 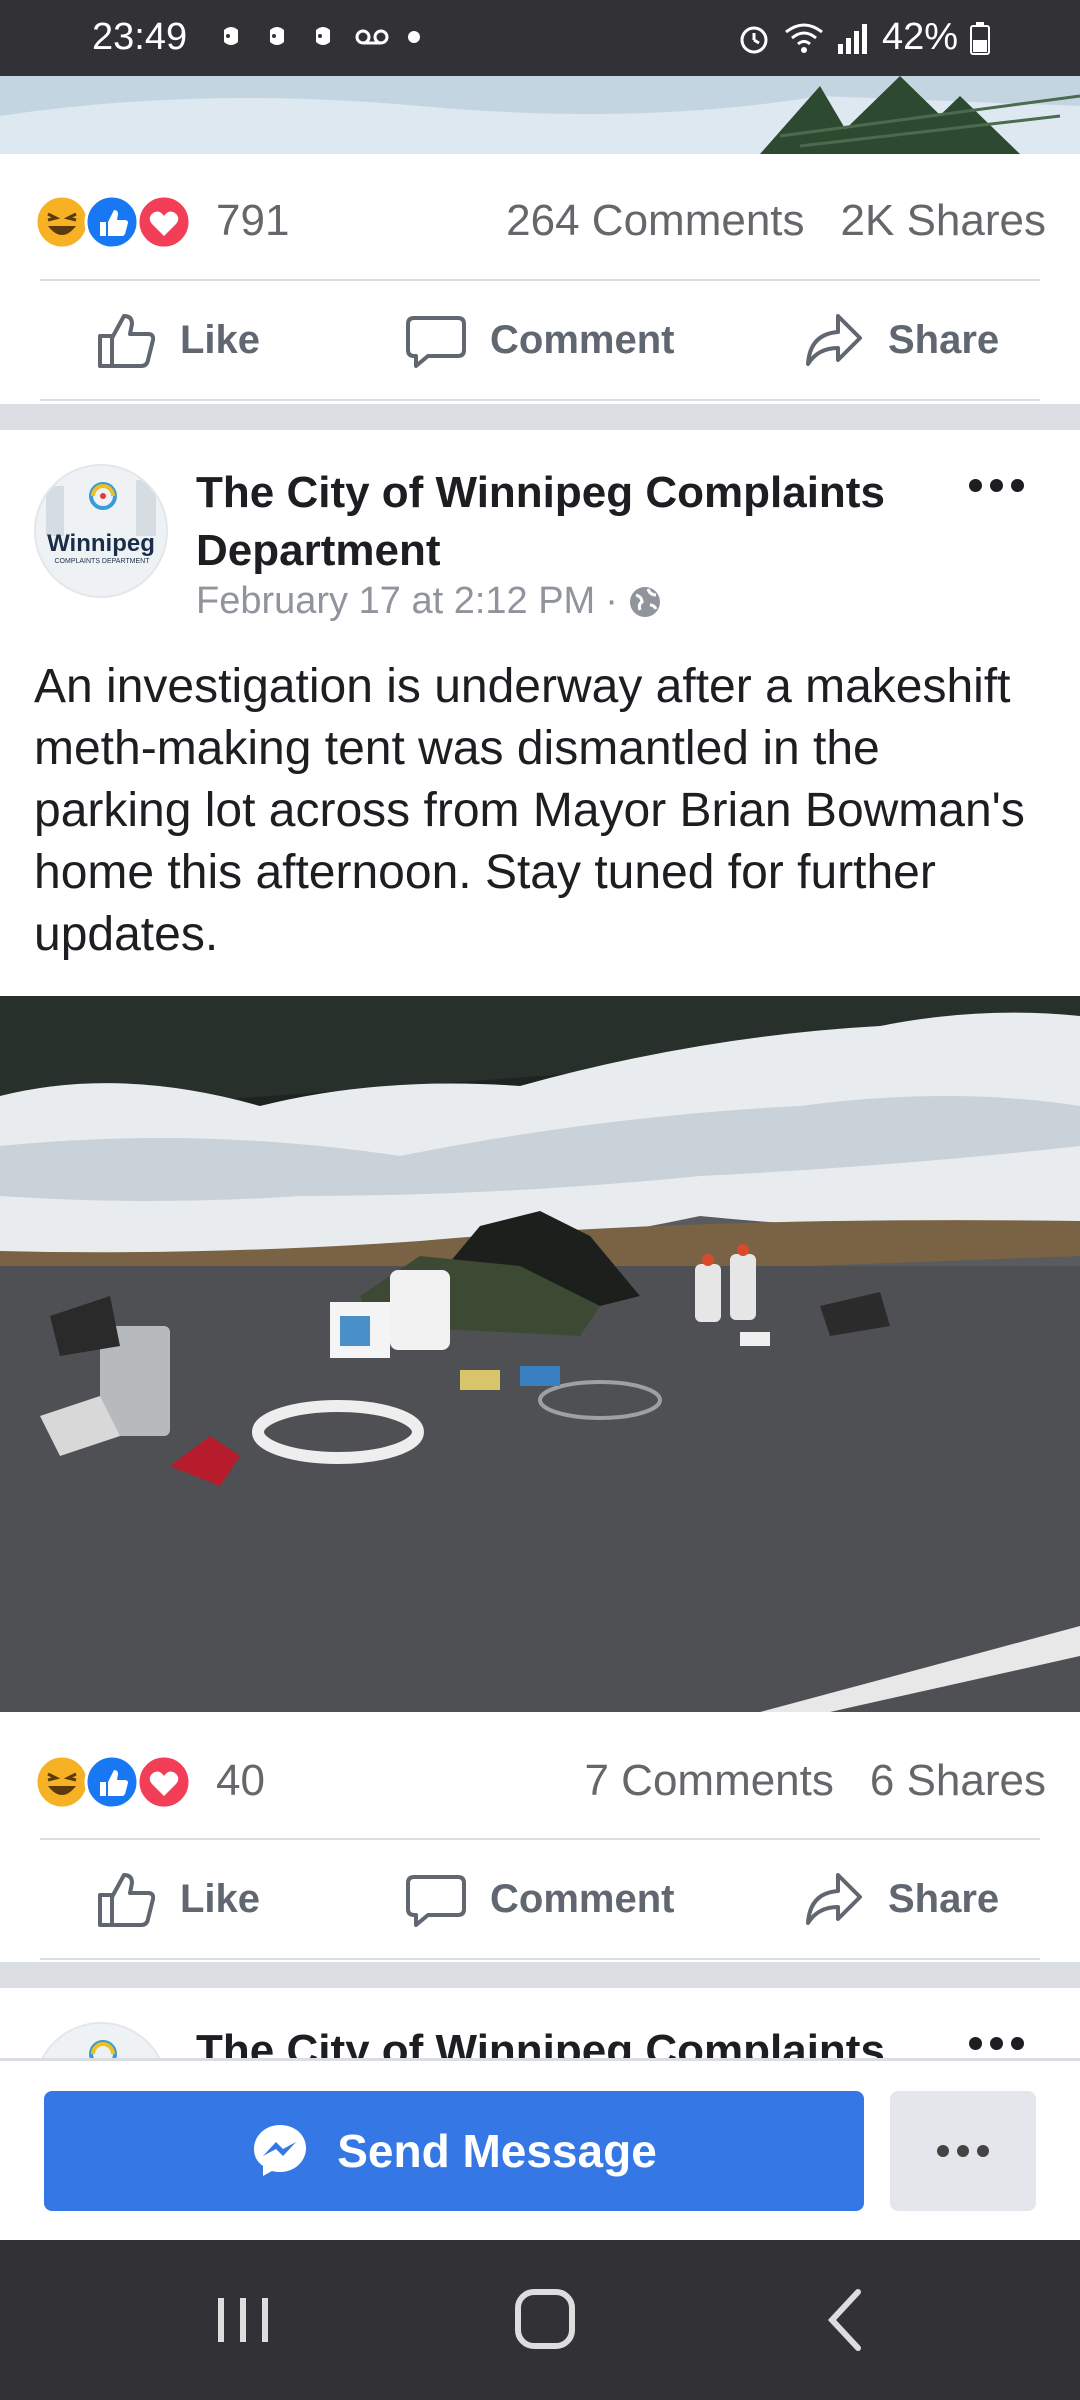 What do you see at coordinates (540, 115) in the screenshot?
I see `previous-post-image` at bounding box center [540, 115].